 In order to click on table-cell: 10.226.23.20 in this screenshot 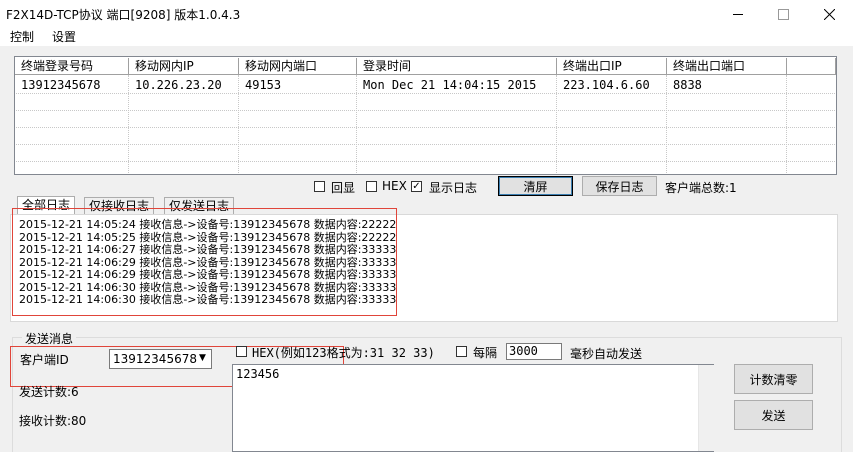, I will do `click(178, 85)`.